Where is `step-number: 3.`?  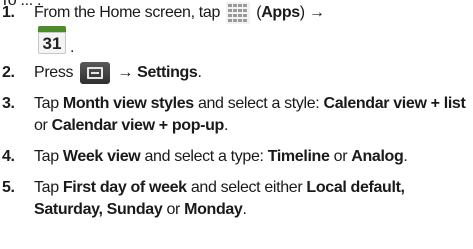 step-number: 3. is located at coordinates (8, 103).